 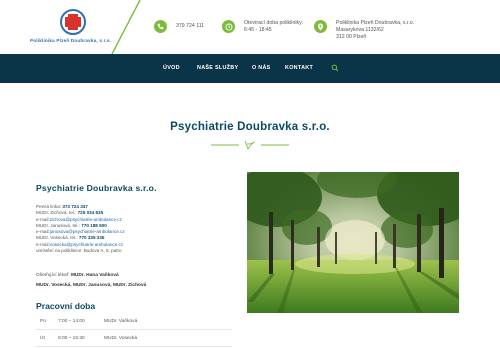 I want to click on vosecka-phone: 770 335 335, so click(x=92, y=237).